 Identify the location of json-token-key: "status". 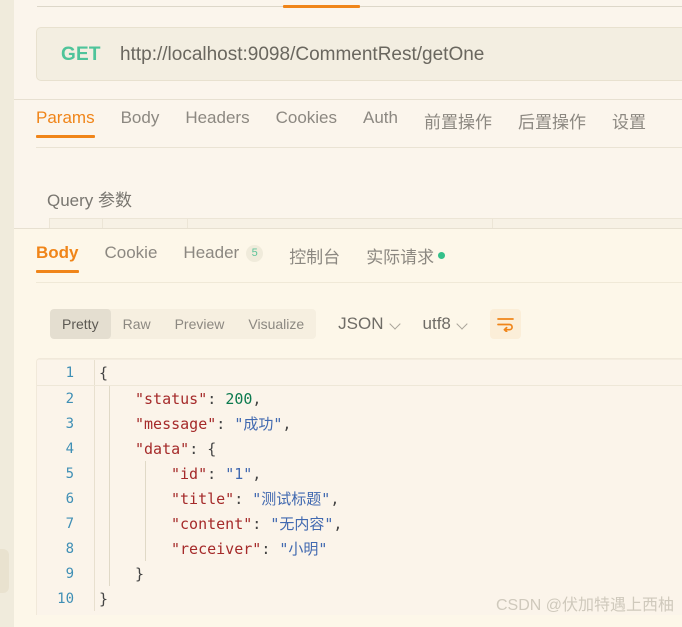
(171, 398).